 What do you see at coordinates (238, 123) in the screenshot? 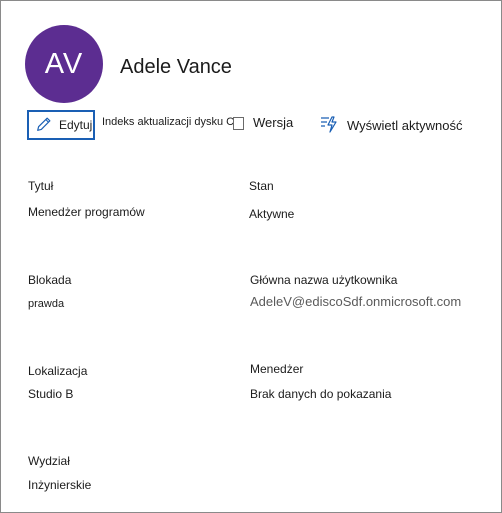
I see `version-icon` at bounding box center [238, 123].